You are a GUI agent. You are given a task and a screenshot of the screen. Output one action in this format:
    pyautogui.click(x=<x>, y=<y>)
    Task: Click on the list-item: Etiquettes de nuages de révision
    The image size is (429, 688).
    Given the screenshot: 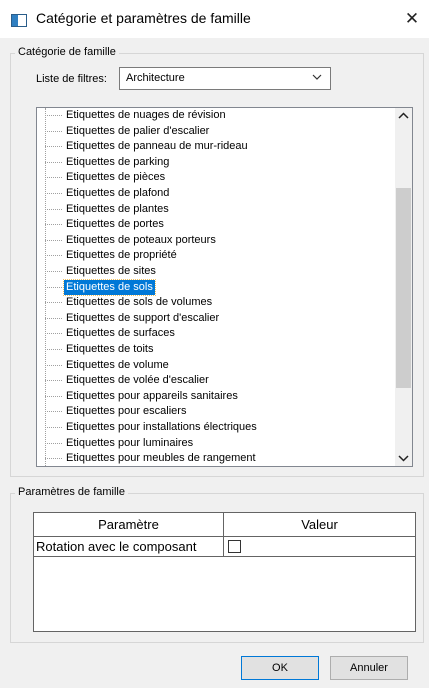 What is the action you would take?
    pyautogui.click(x=216, y=115)
    